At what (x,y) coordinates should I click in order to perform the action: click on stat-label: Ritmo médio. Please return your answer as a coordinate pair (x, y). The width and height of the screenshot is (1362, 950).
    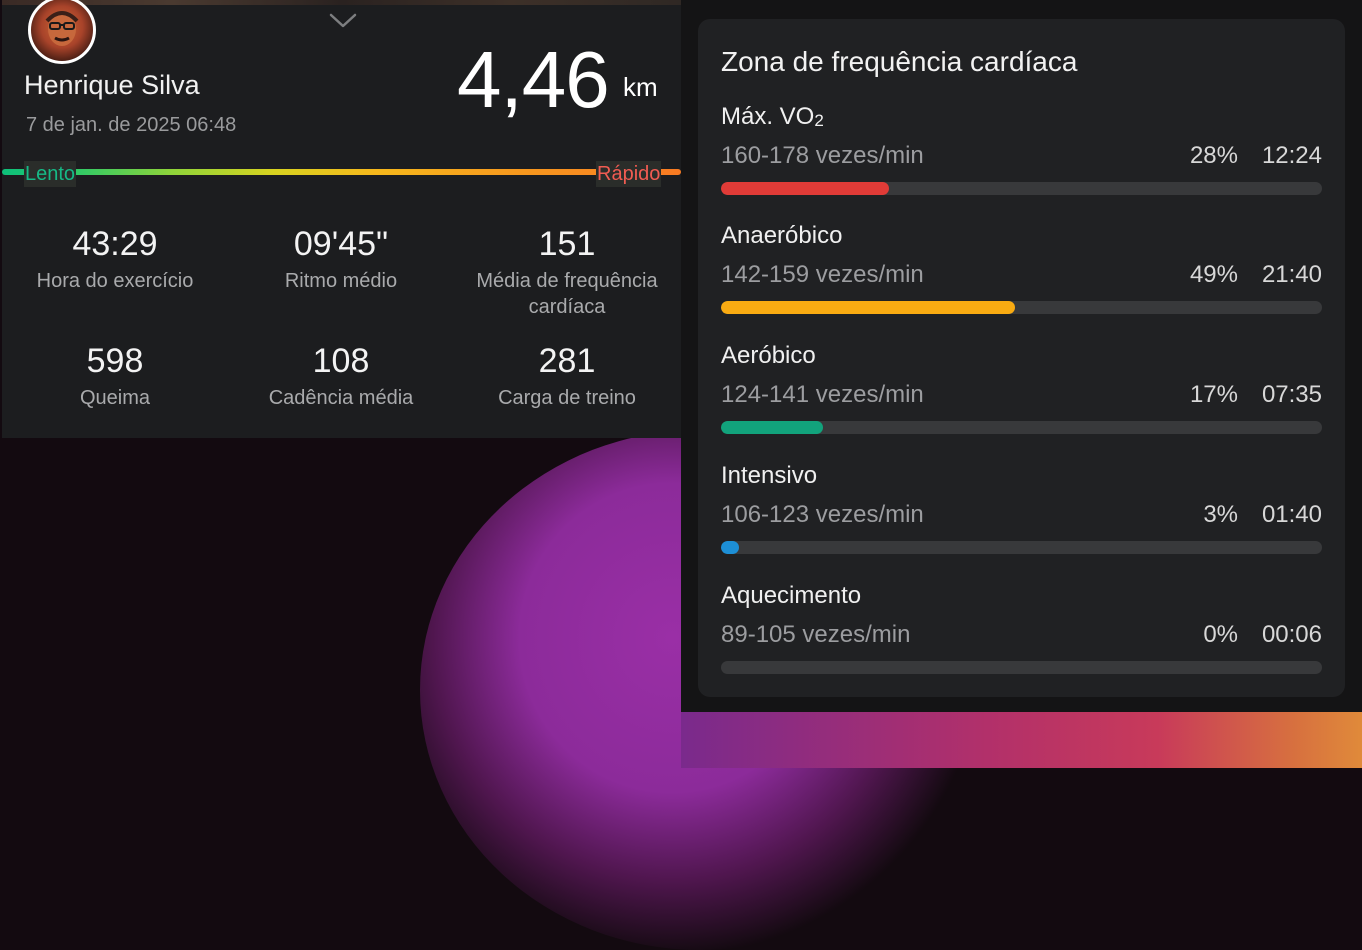
    Looking at the image, I should click on (341, 281).